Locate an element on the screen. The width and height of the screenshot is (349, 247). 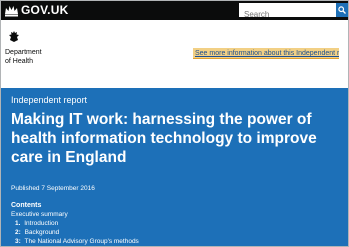
contents-item-number: 3: is located at coordinates (18, 241).